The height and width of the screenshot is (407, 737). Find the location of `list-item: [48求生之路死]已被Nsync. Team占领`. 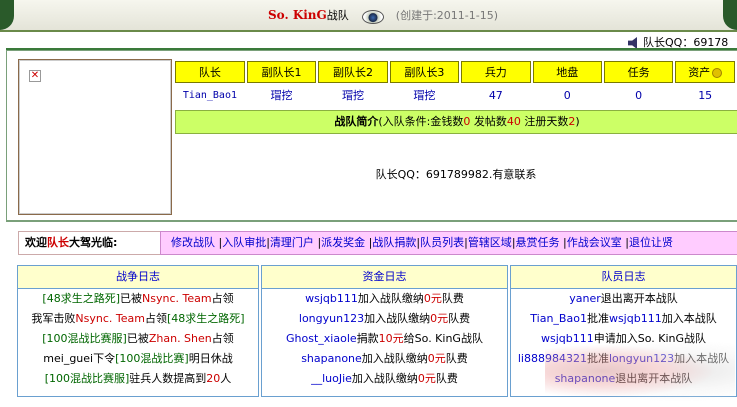

list-item: [48求生之路死]已被Nsync. Team占领 is located at coordinates (138, 299).